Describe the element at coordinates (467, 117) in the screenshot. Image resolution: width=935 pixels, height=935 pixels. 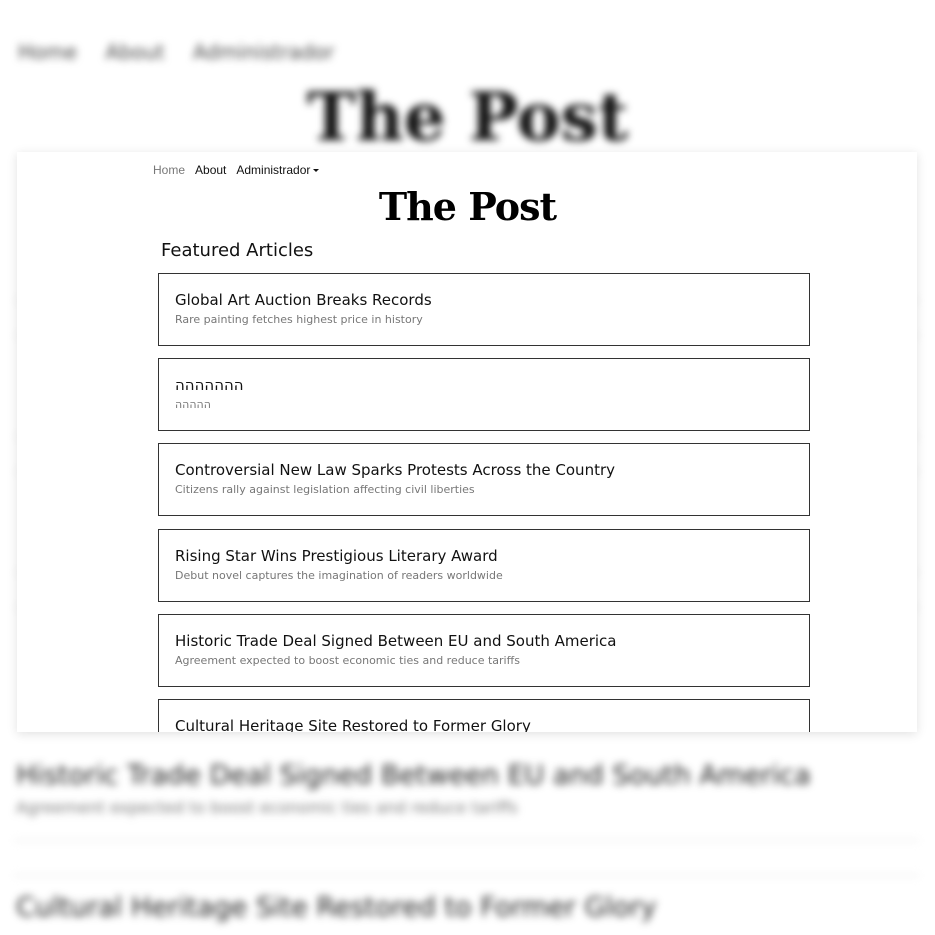
I see `background-logo: The Post` at that location.